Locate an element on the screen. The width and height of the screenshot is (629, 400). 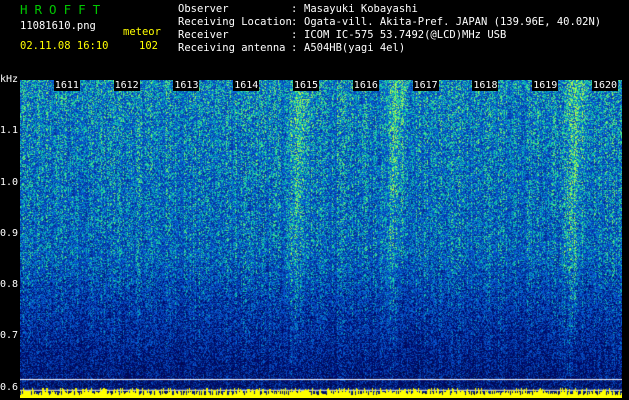
x-tick-label: 1611 is located at coordinates (66, 85).